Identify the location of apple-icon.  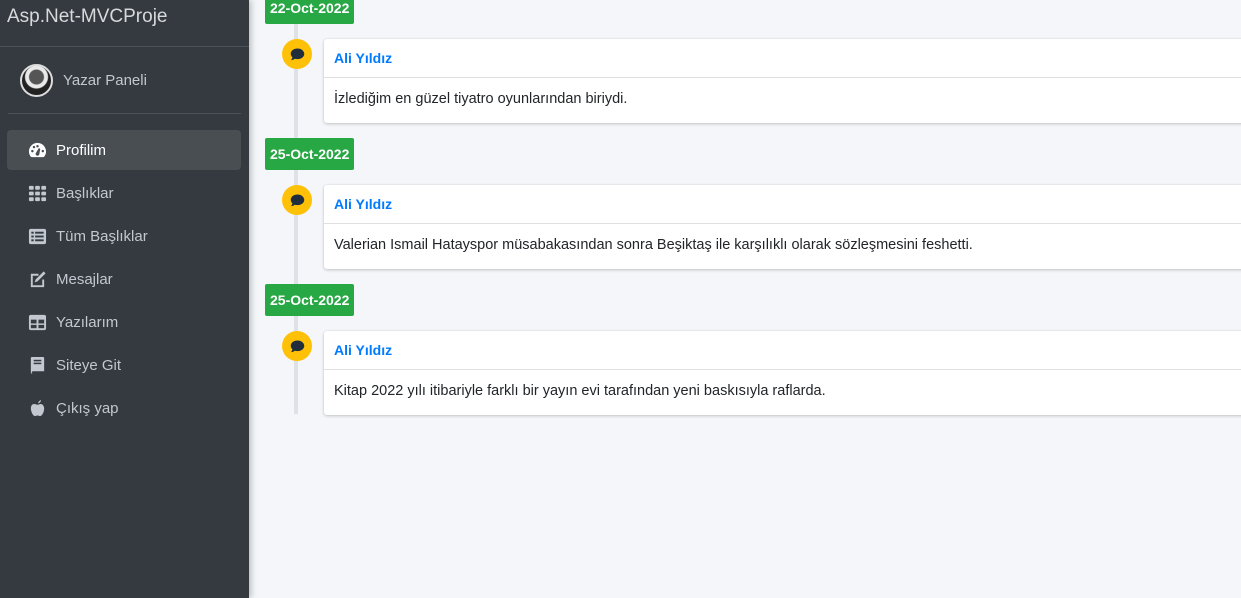
(37, 408).